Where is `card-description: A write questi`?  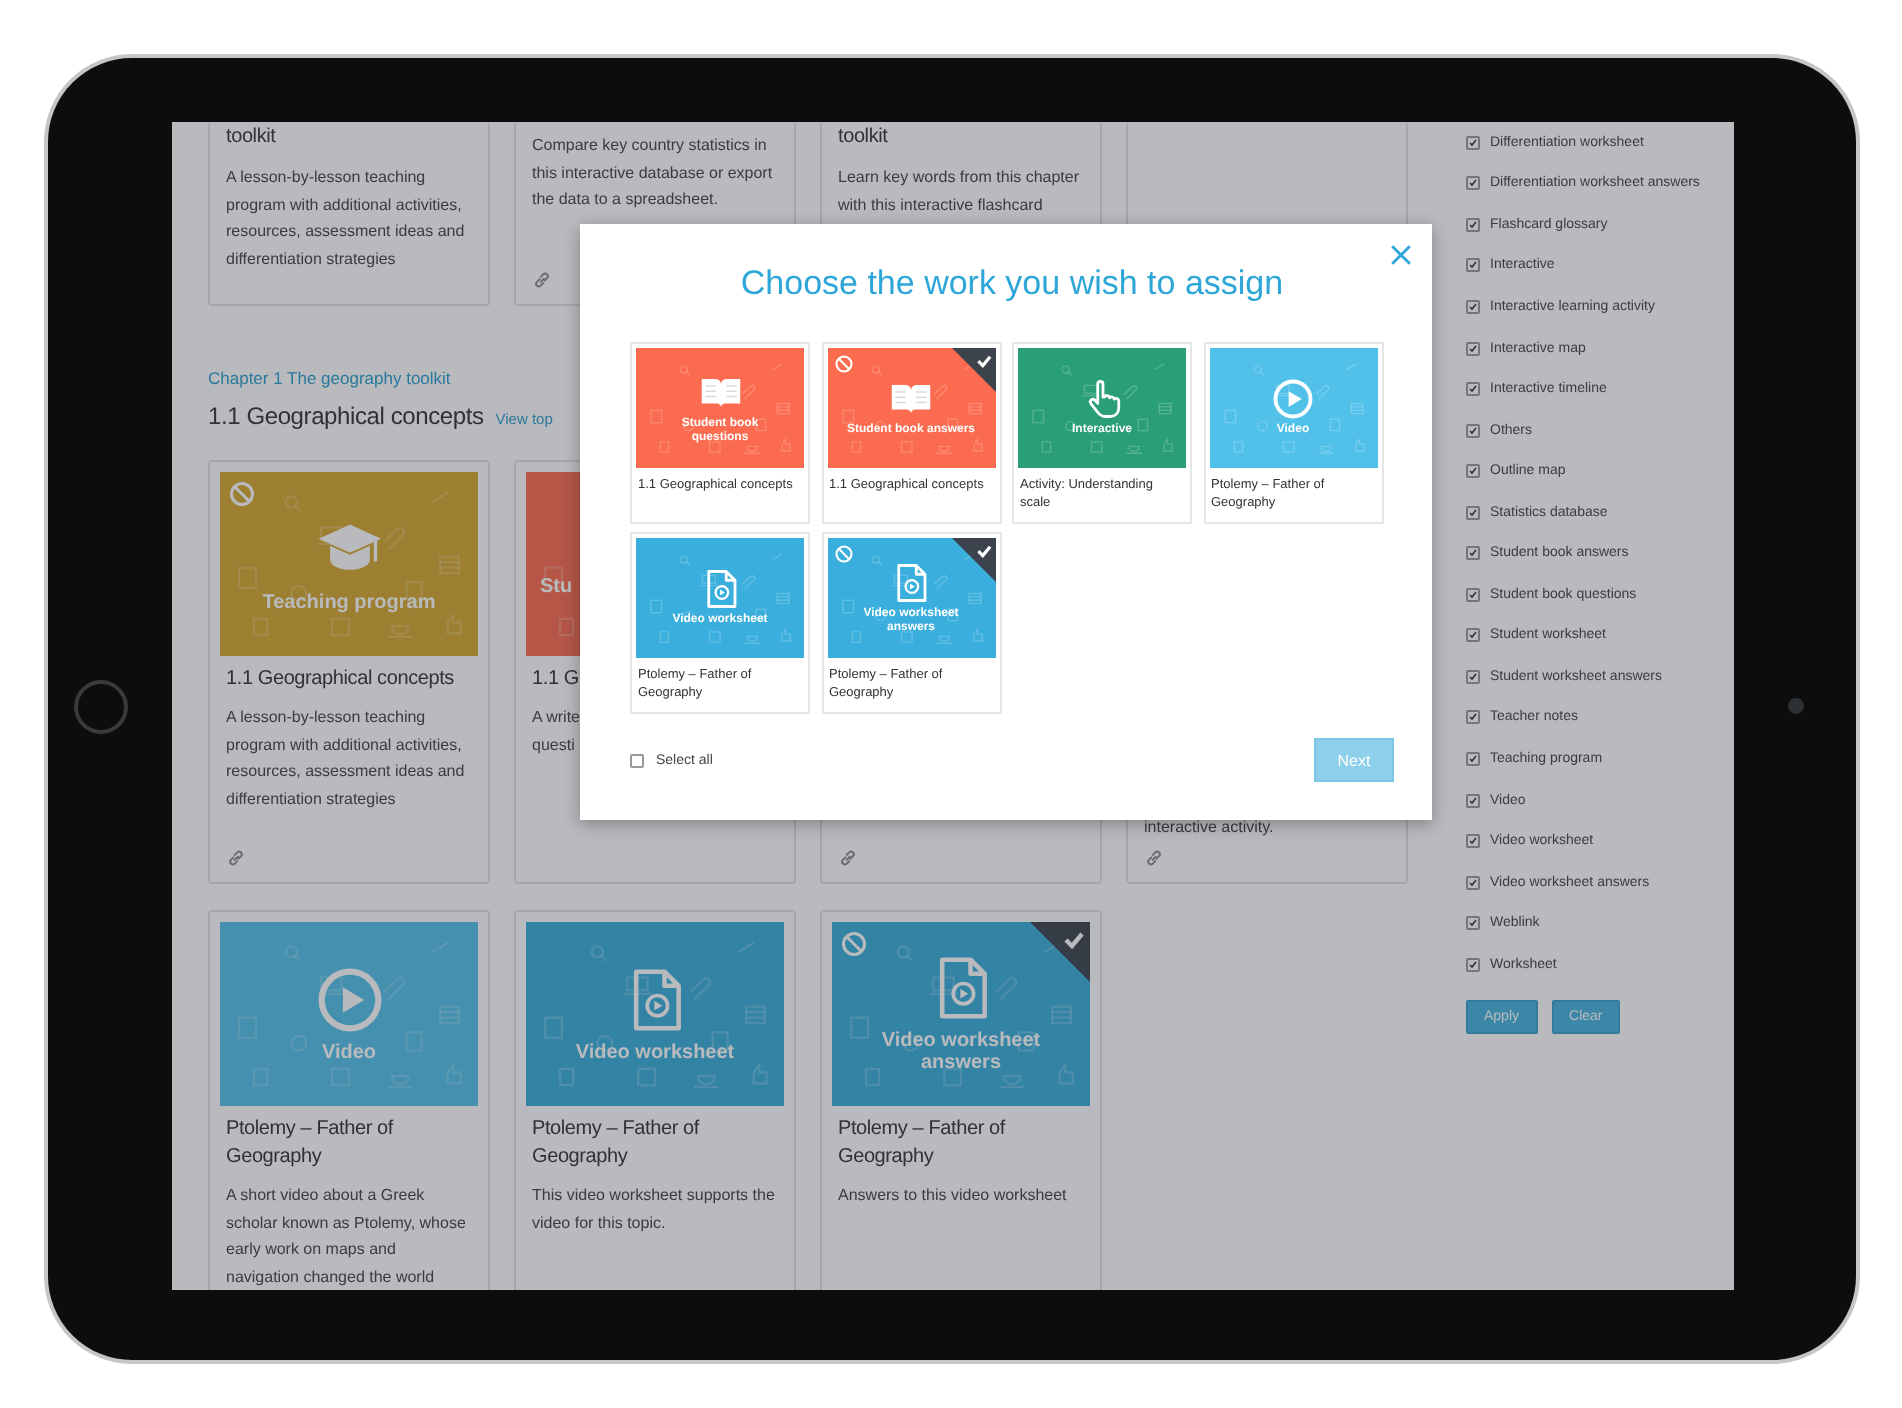
card-description: A write questi is located at coordinates (556, 732).